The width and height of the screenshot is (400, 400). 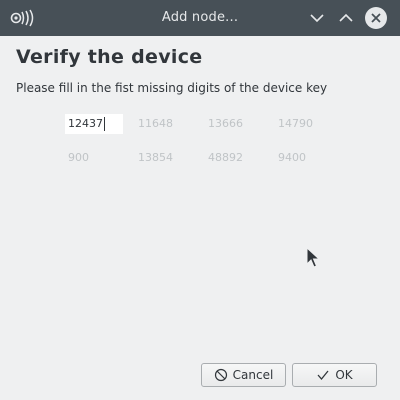 What do you see at coordinates (323, 375) in the screenshot?
I see `checkmark-icon` at bounding box center [323, 375].